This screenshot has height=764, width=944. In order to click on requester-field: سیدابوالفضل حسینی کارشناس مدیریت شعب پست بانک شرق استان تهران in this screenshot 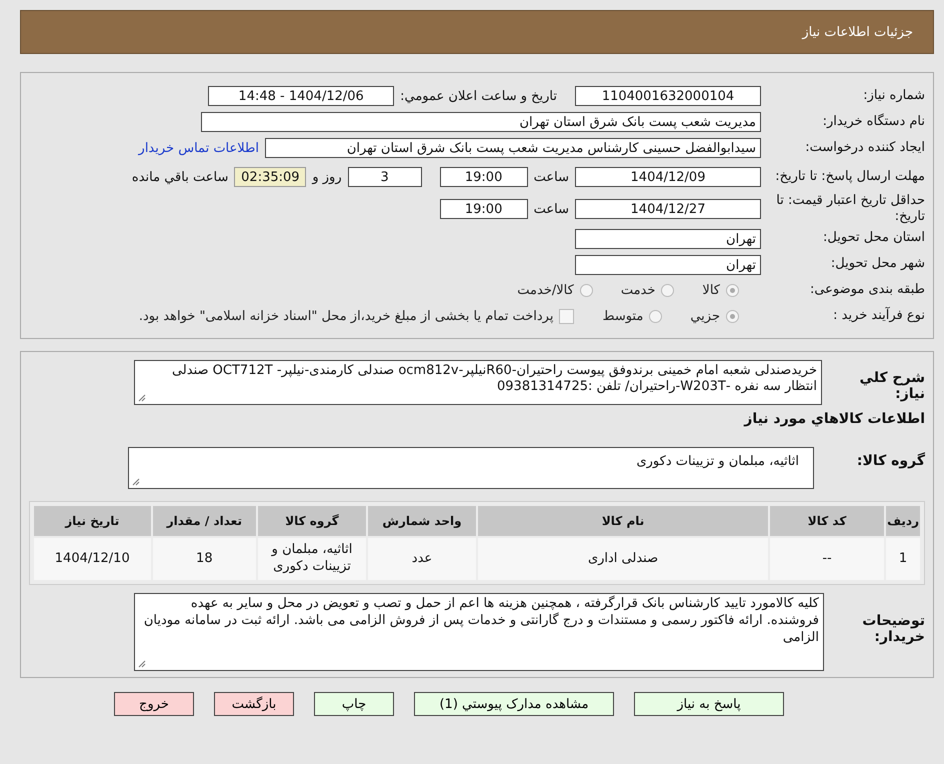, I will do `click(513, 148)`.